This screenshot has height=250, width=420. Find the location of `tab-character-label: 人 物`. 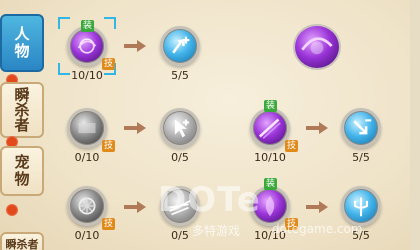

tab-character-label: 人 物 is located at coordinates (22, 42).